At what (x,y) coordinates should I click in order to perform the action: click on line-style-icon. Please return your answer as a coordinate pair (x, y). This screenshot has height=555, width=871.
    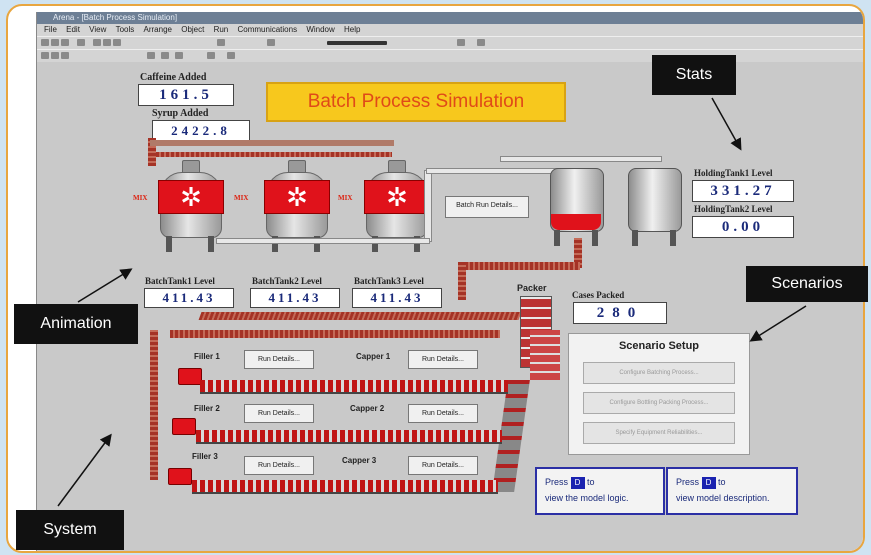
    Looking at the image, I should click on (211, 55).